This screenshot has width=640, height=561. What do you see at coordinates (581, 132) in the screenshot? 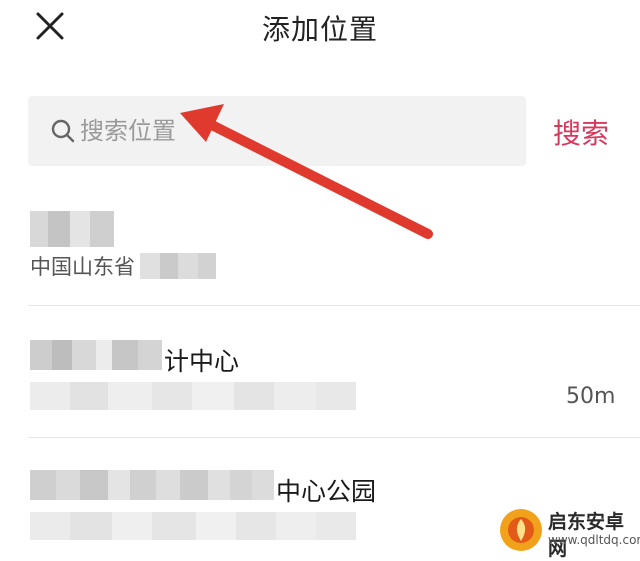
I see `search-button: 搜索` at bounding box center [581, 132].